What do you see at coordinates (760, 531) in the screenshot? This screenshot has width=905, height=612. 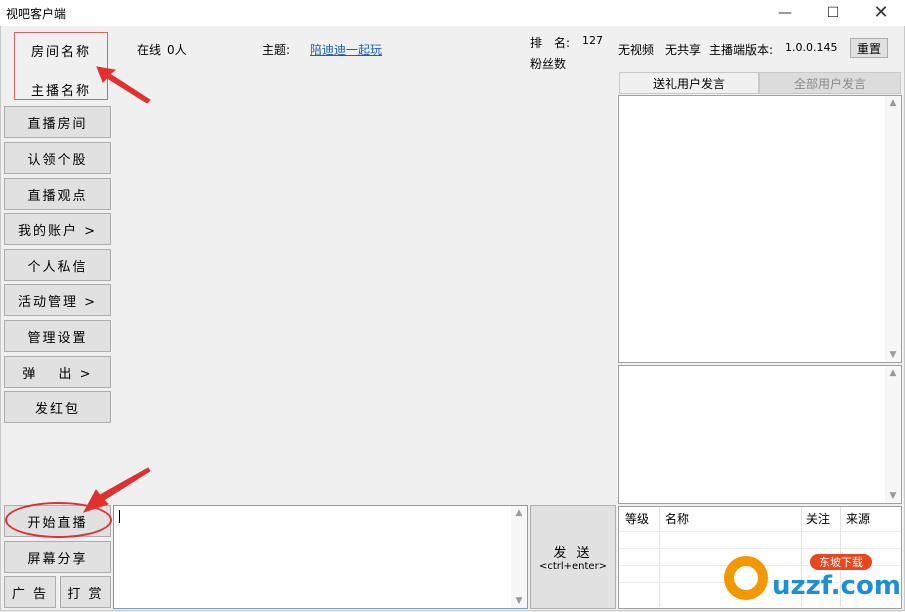 I see `row-divider` at bounding box center [760, 531].